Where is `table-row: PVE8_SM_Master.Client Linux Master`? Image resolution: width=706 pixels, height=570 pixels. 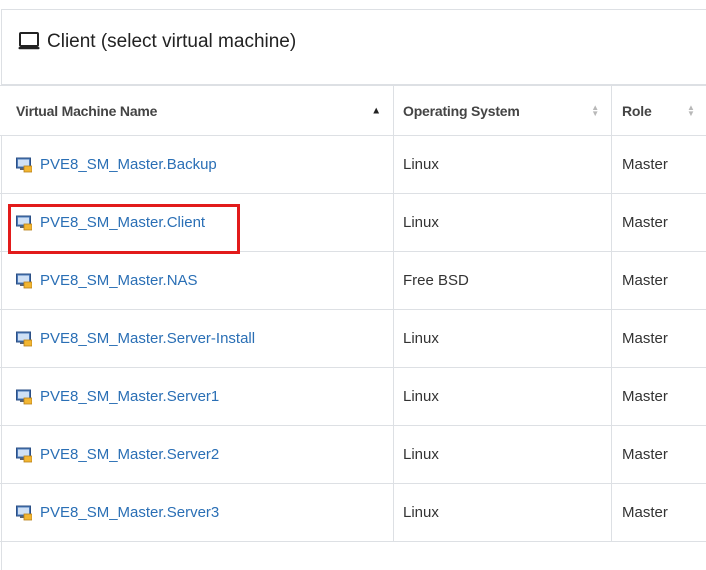 table-row: PVE8_SM_Master.Client Linux Master is located at coordinates (353, 223).